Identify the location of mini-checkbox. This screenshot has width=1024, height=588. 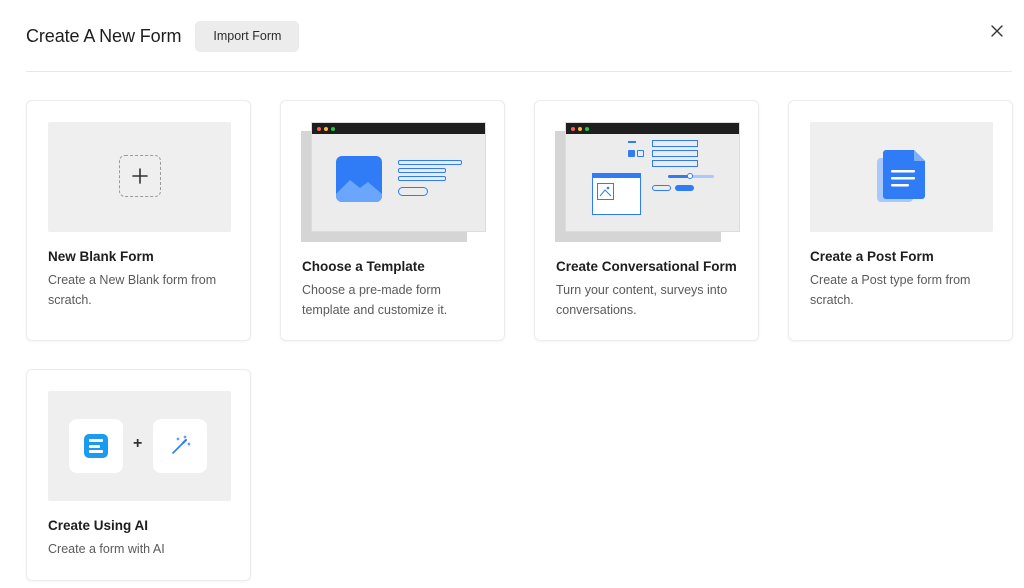
(640, 153).